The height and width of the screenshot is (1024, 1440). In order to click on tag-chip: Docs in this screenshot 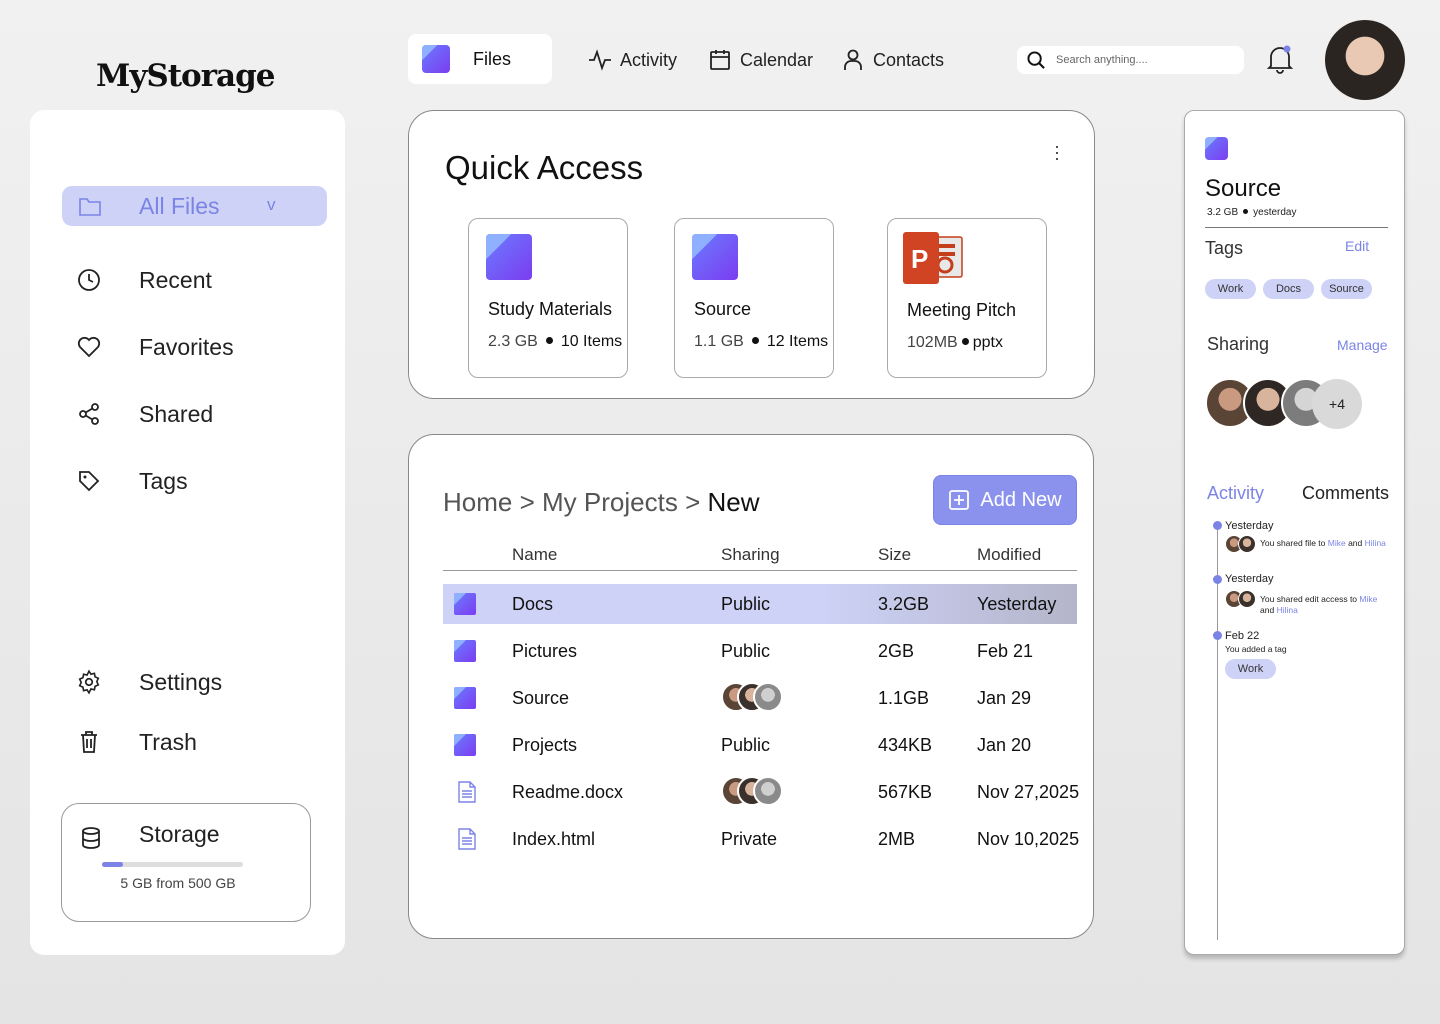, I will do `click(1288, 289)`.